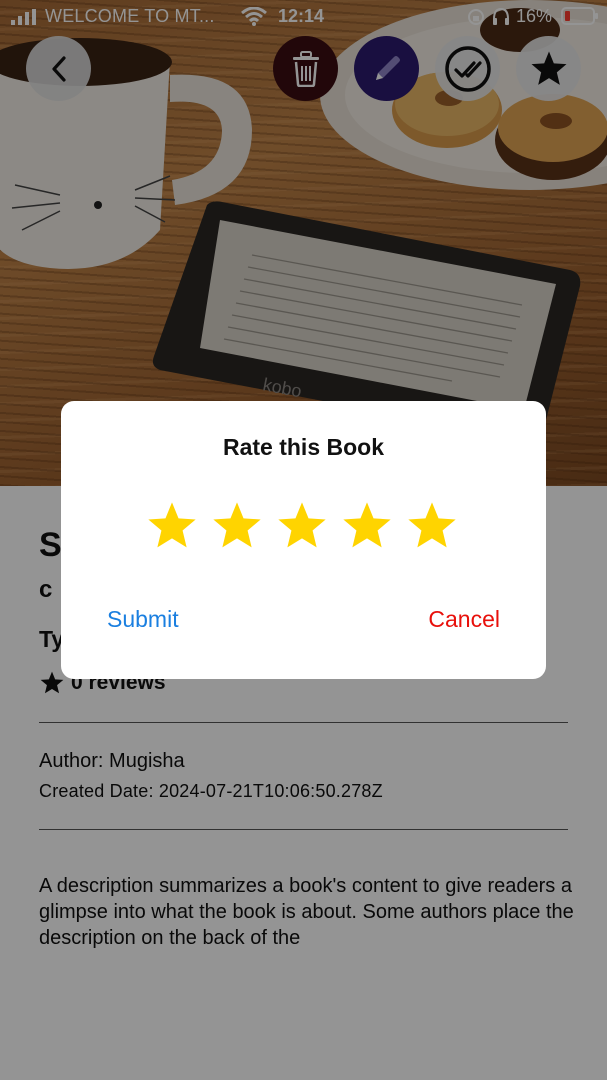 The height and width of the screenshot is (1080, 607). I want to click on star-rating, so click(302, 526).